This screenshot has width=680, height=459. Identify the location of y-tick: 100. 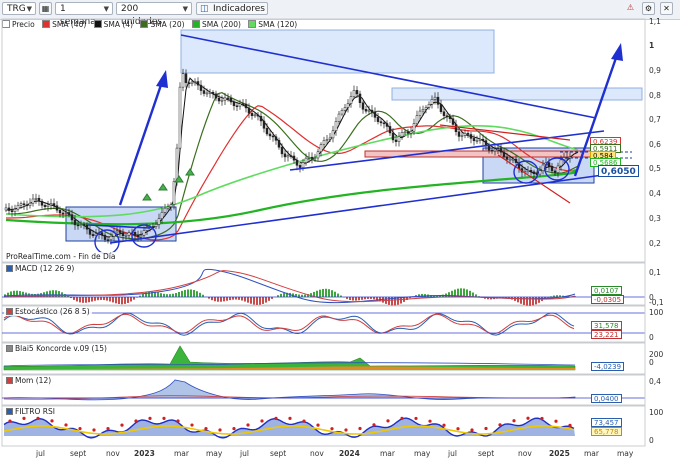
(656, 312).